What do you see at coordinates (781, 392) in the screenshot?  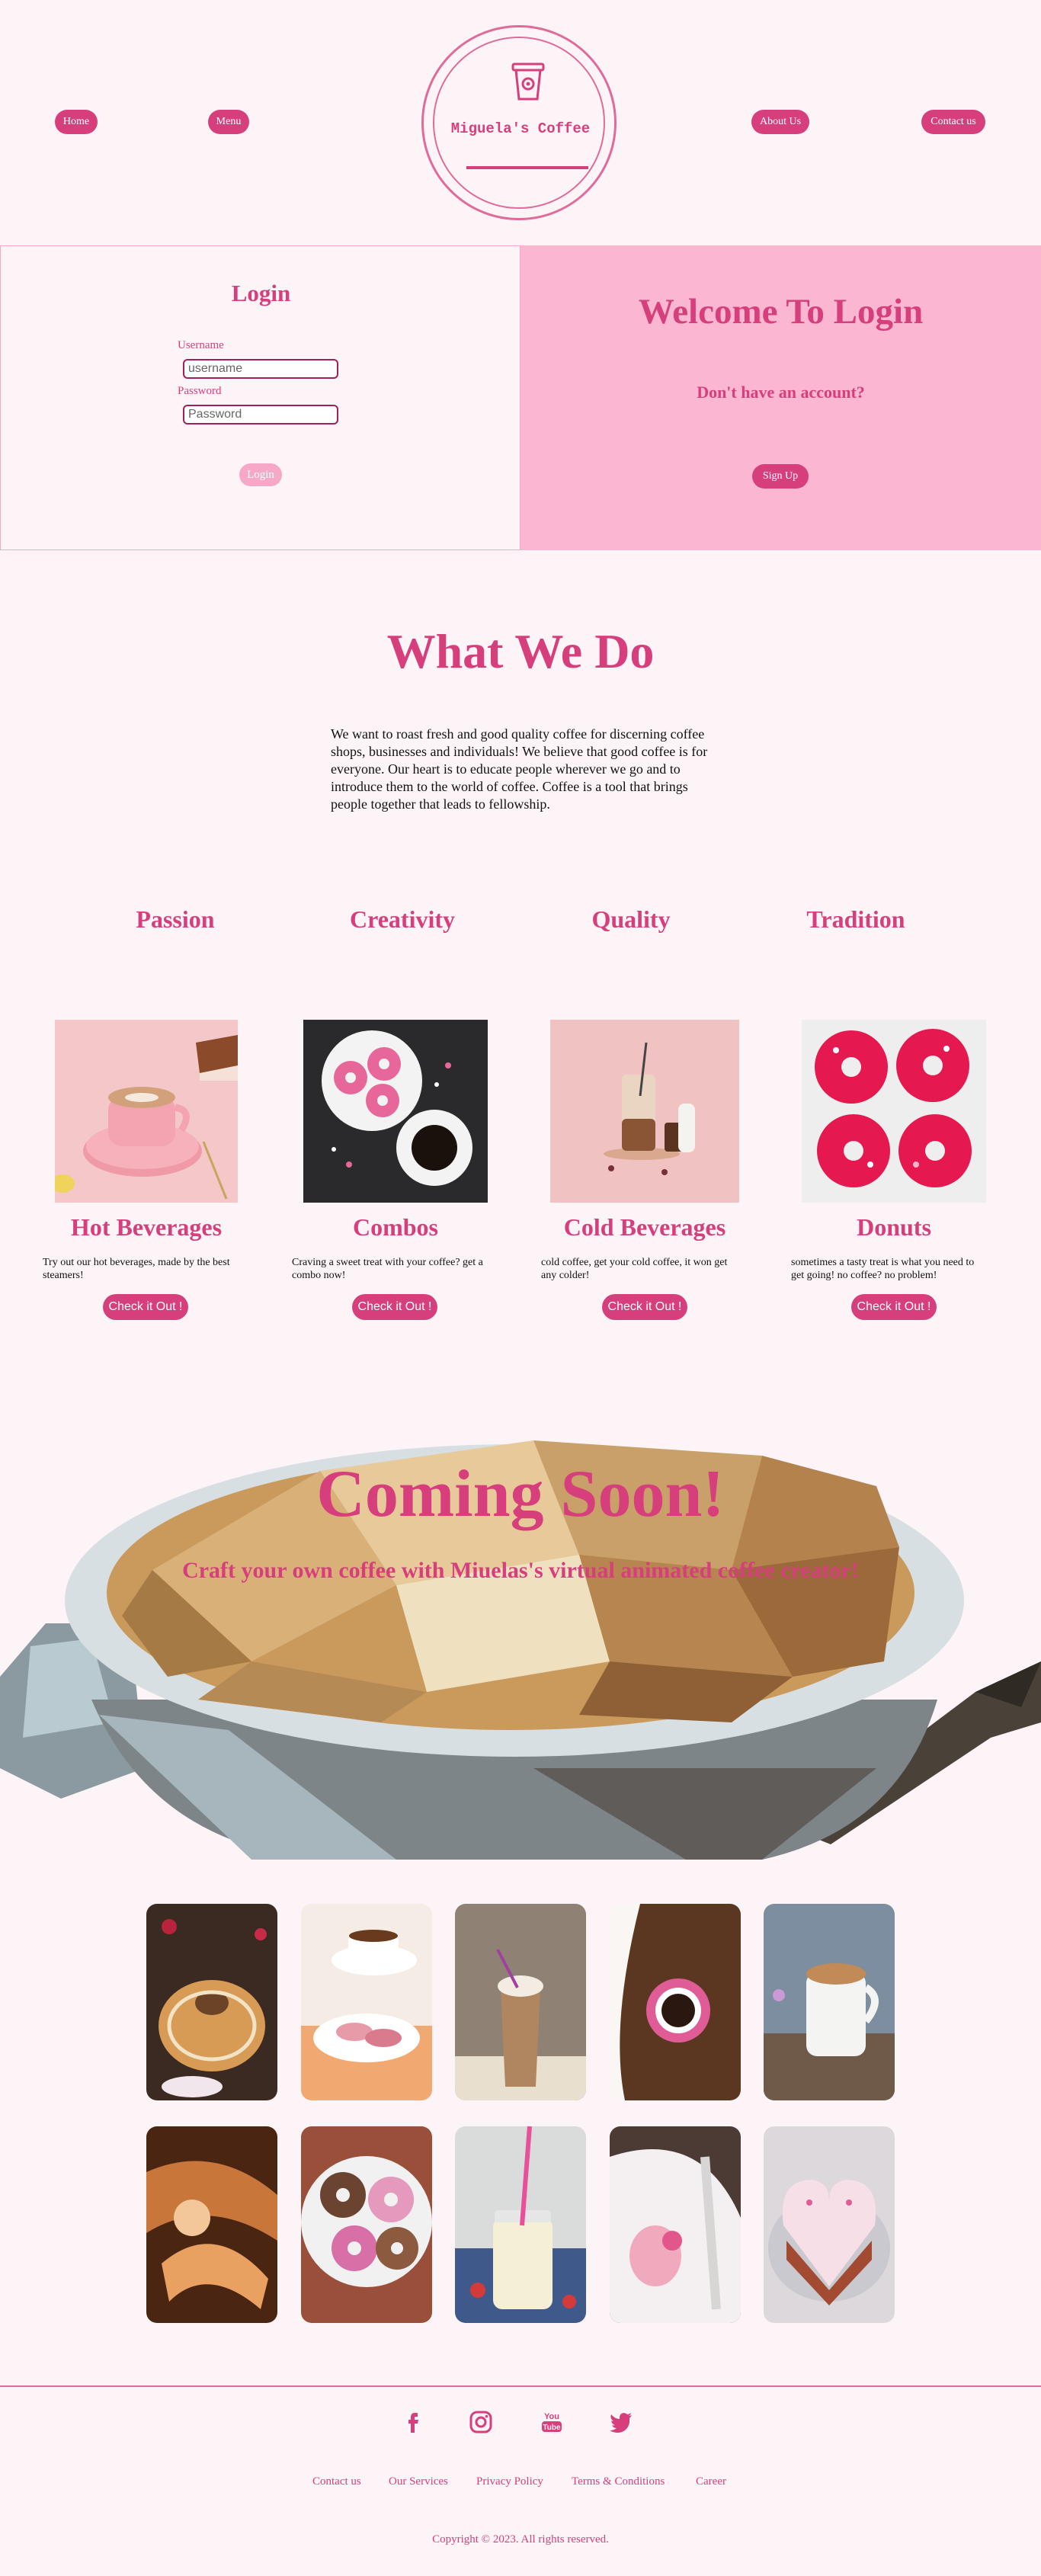 I see `no-account-text: Don't have an account?` at bounding box center [781, 392].